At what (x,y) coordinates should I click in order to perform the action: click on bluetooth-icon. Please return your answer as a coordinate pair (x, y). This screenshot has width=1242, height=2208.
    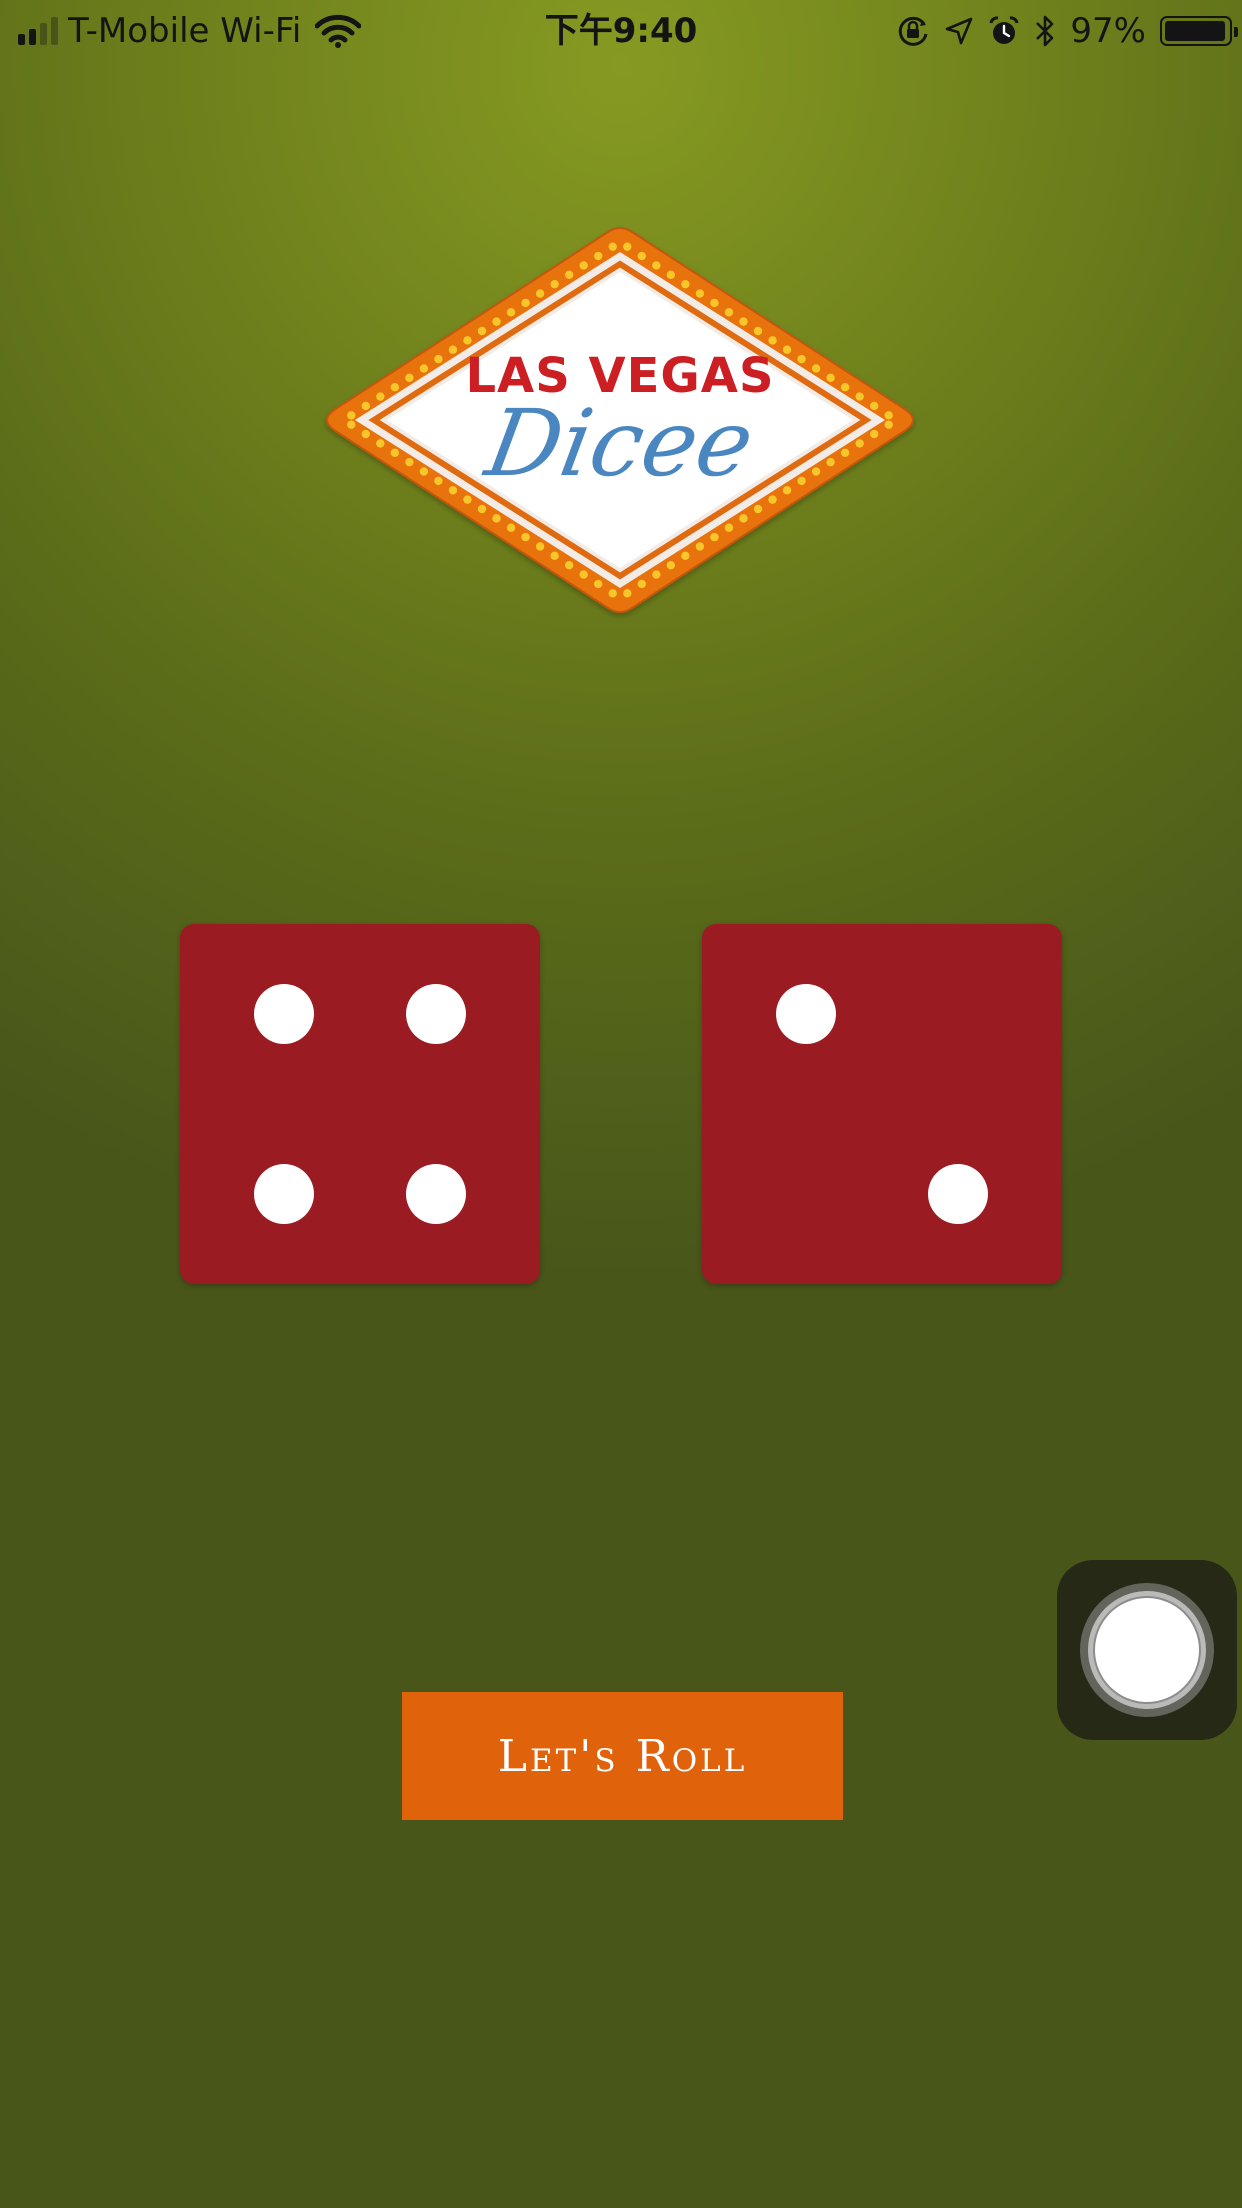
    Looking at the image, I should click on (1045, 31).